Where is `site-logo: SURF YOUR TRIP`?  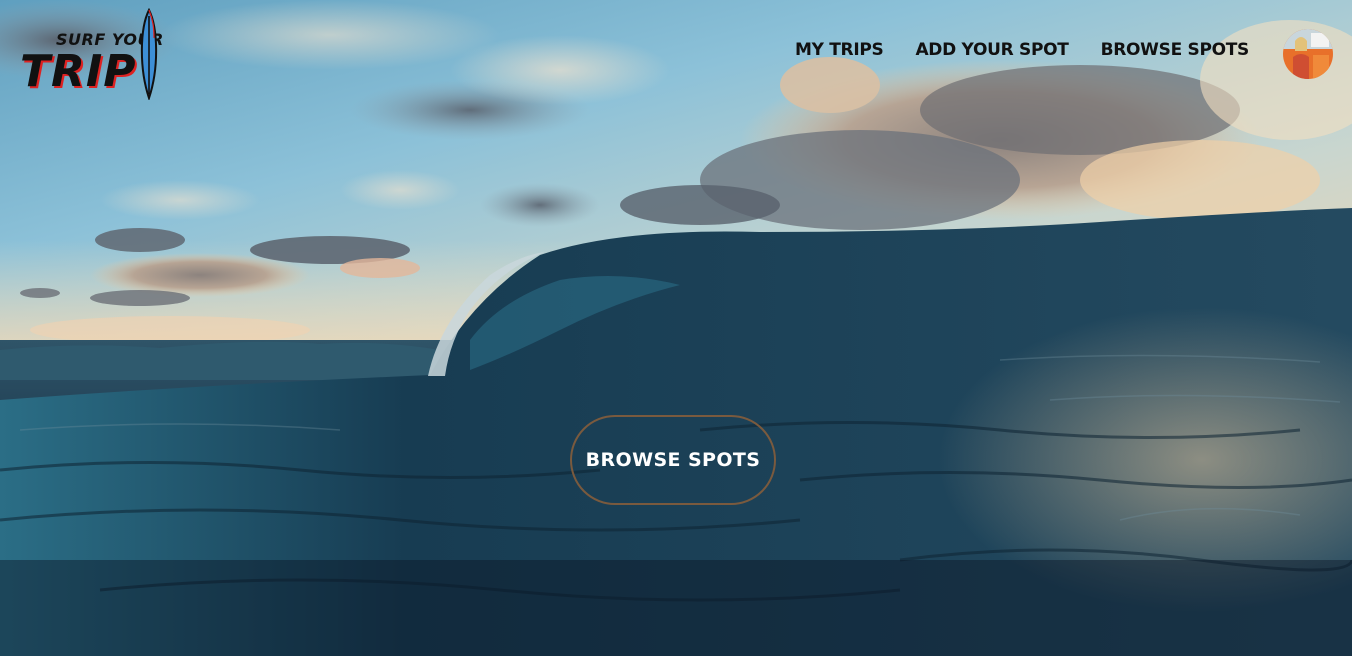 site-logo: SURF YOUR TRIP is located at coordinates (93, 55).